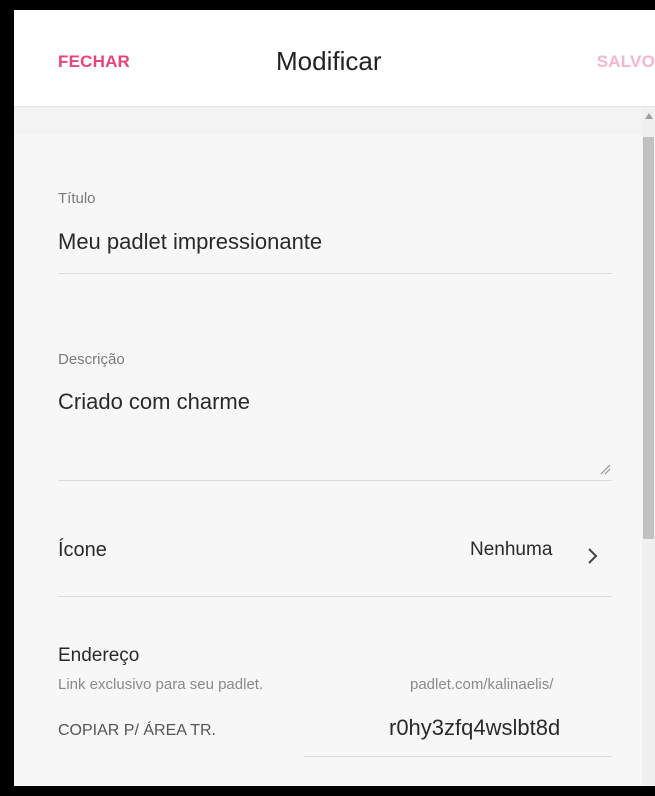 The width and height of the screenshot is (655, 796). I want to click on address-hint: Link exclusivo para seu padlet., so click(161, 684).